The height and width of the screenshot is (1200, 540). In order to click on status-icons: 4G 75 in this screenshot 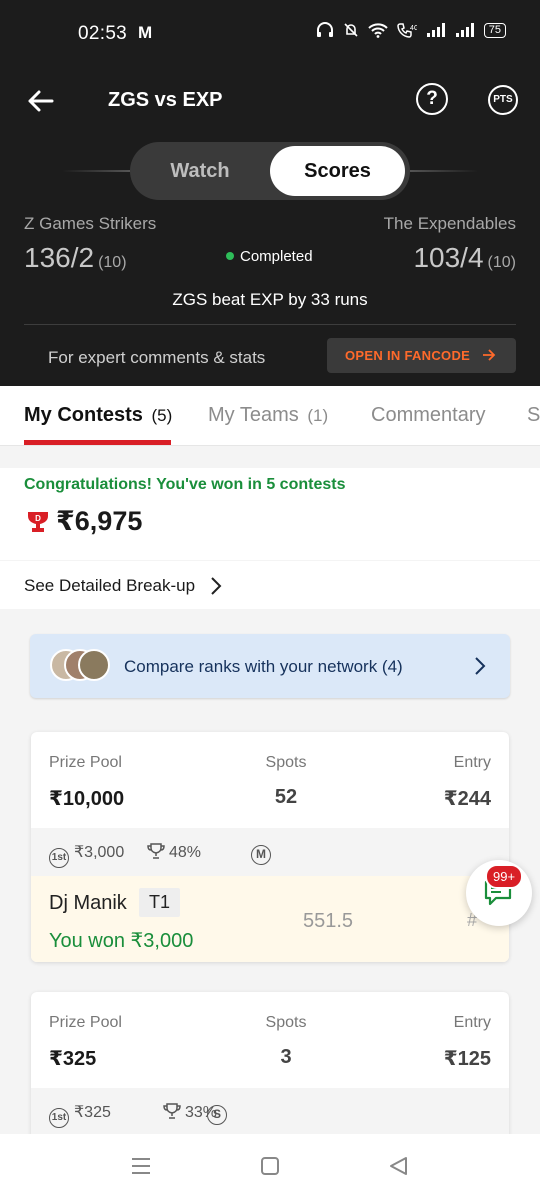, I will do `click(411, 30)`.